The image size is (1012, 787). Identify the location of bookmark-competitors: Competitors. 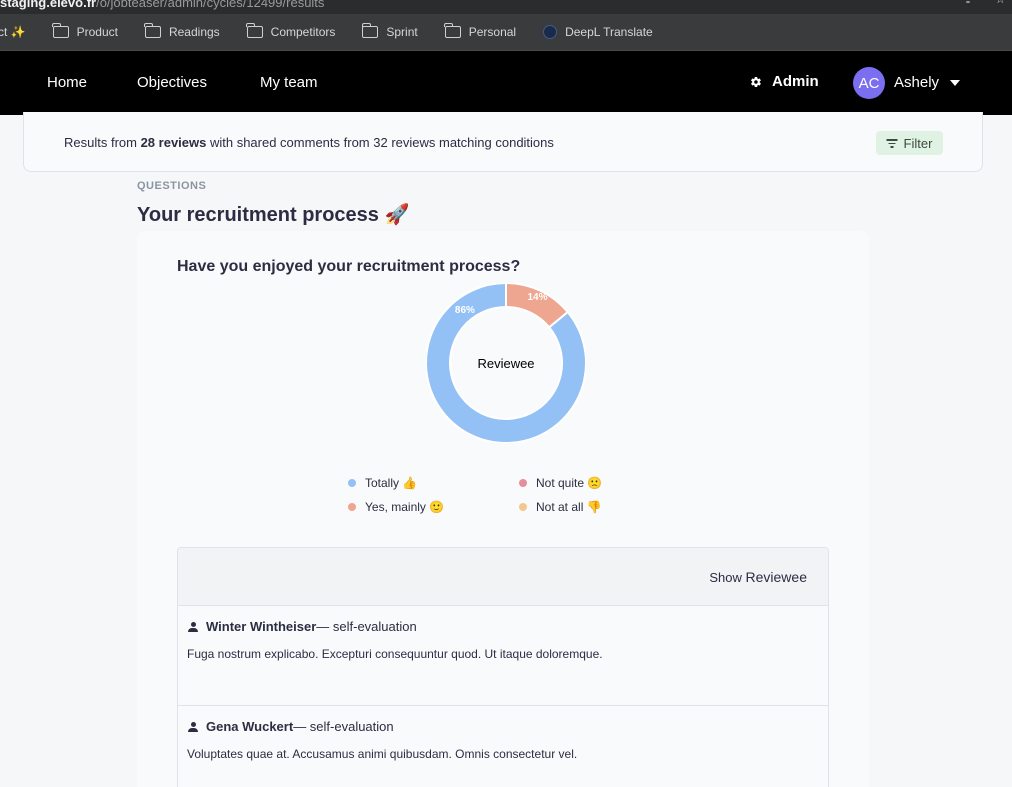
(291, 31).